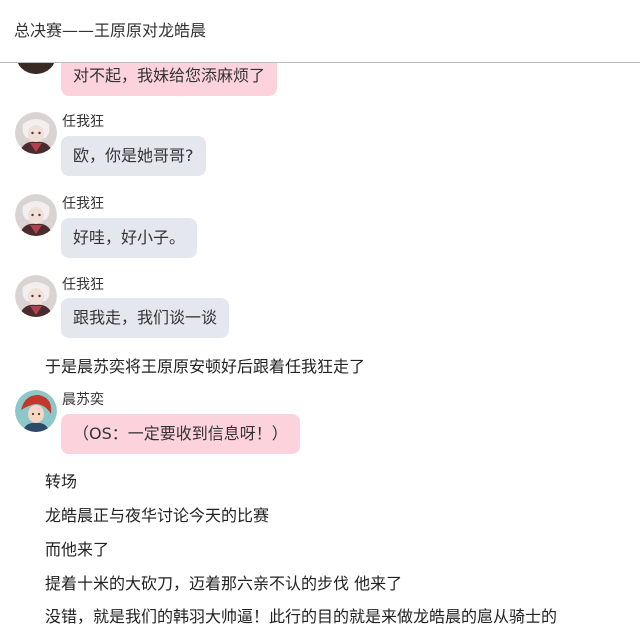 Image resolution: width=640 pixels, height=630 pixels. Describe the element at coordinates (110, 30) in the screenshot. I see `page-title: 总决赛——王原原对龙皓晨` at that location.